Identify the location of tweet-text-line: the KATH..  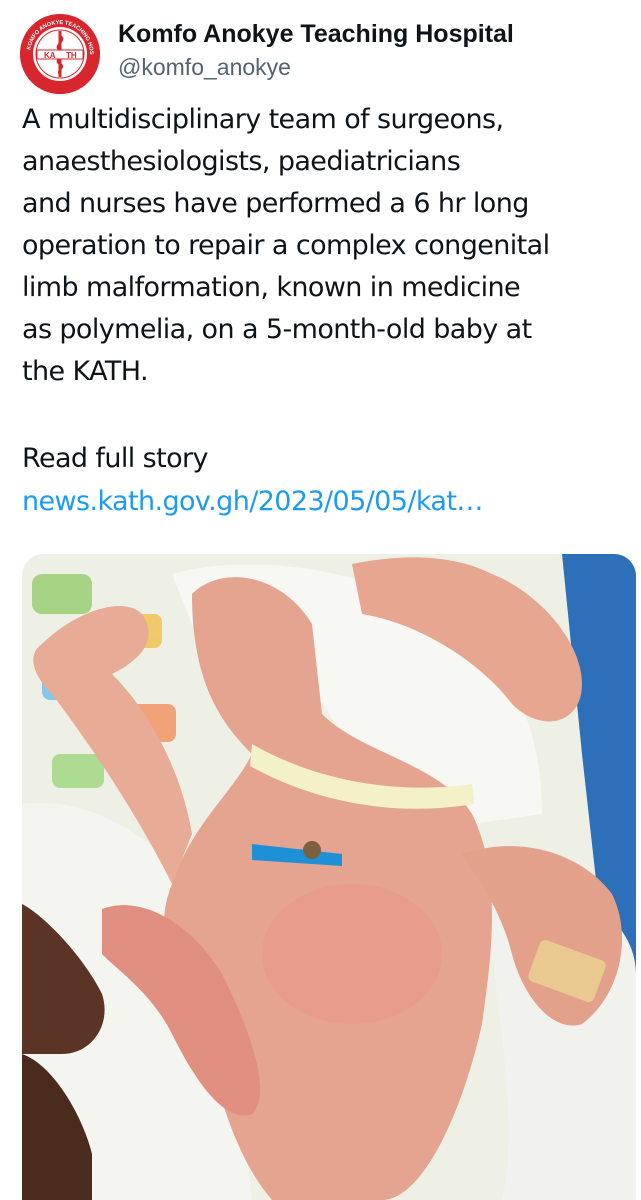
(85, 371).